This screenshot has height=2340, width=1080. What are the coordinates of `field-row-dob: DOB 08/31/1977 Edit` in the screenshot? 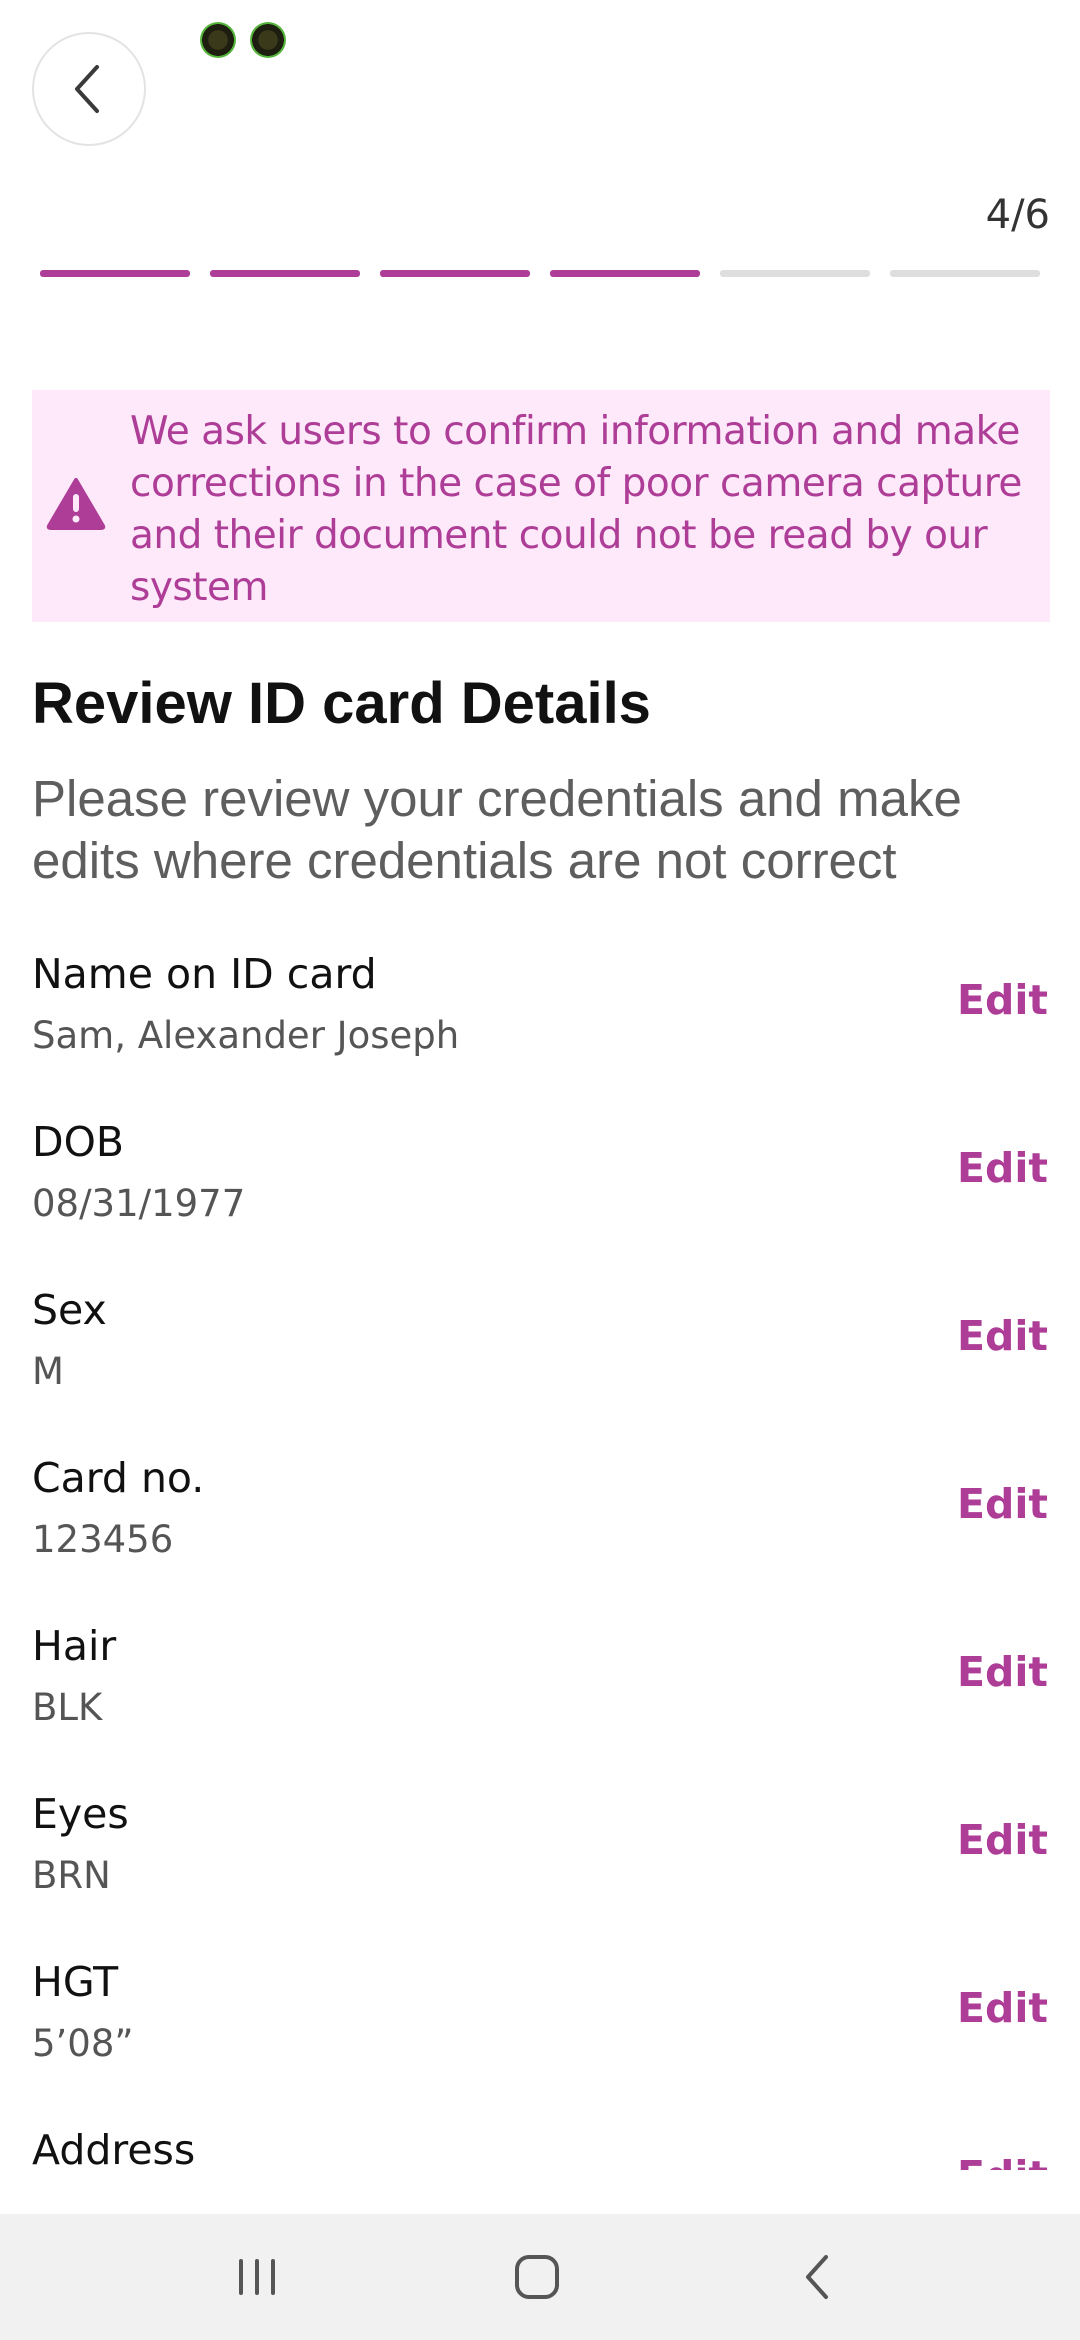 It's located at (541, 1196).